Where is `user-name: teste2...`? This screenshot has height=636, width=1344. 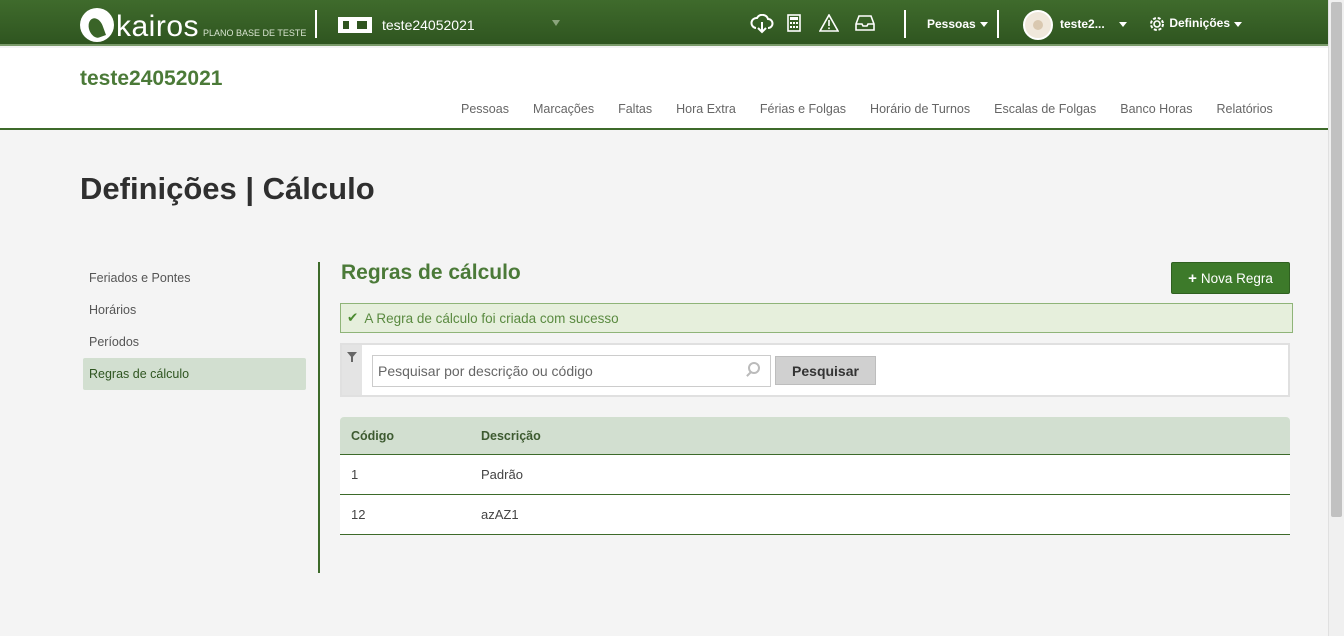
user-name: teste2... is located at coordinates (1082, 24).